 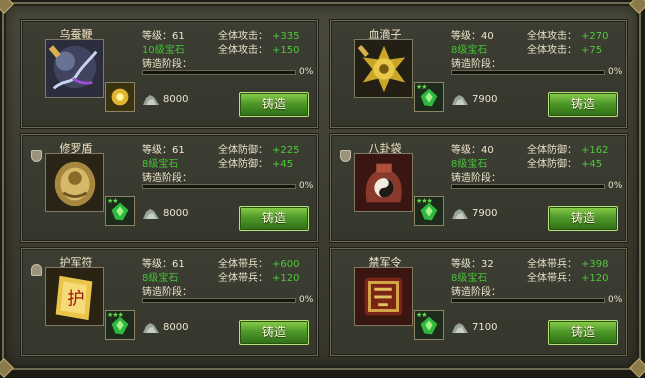 What do you see at coordinates (74, 68) in the screenshot?
I see `whip-icon` at bounding box center [74, 68].